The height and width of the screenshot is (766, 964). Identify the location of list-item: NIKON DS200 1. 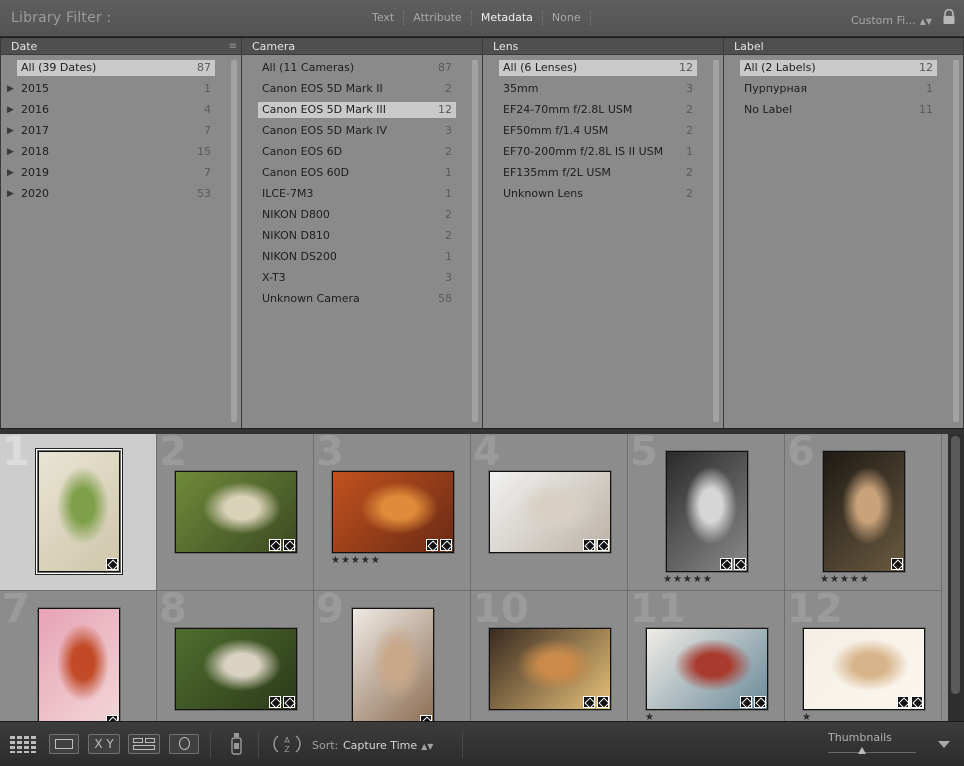
(355, 257).